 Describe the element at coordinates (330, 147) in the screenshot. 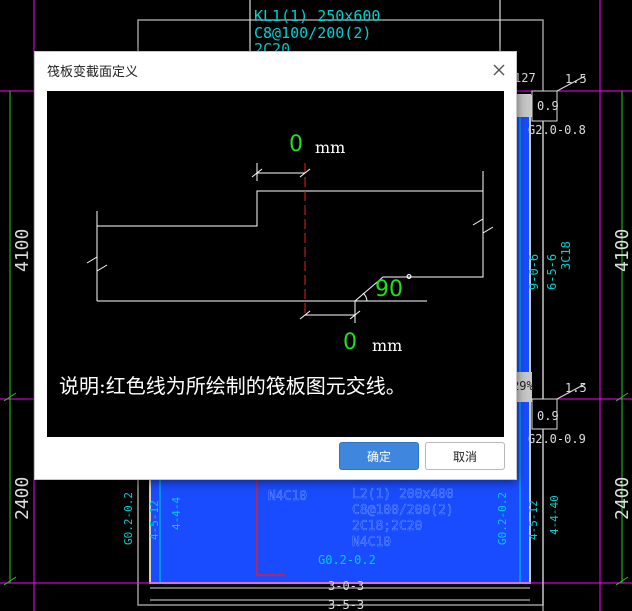

I see `top-offset-unit: mm` at that location.